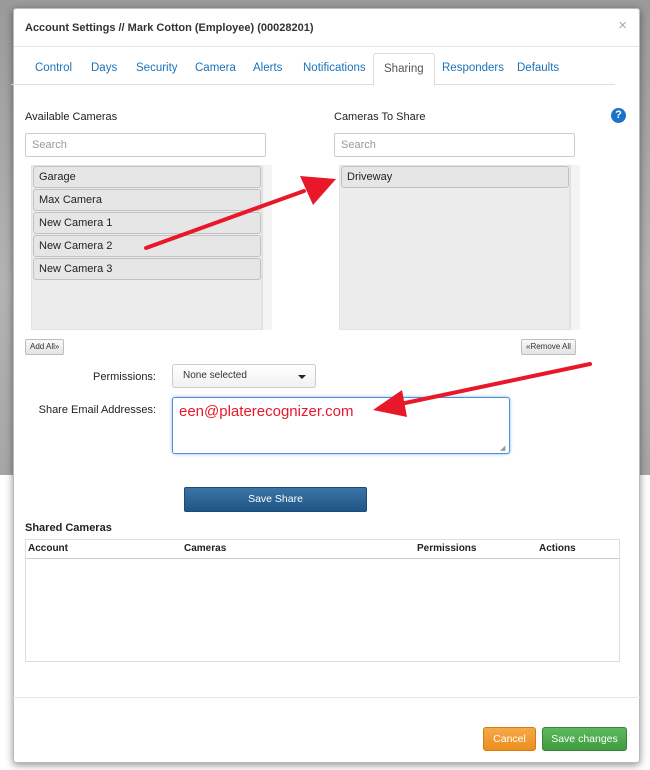  I want to click on camera-item-new-camera-2: New Camera 2, so click(147, 246).